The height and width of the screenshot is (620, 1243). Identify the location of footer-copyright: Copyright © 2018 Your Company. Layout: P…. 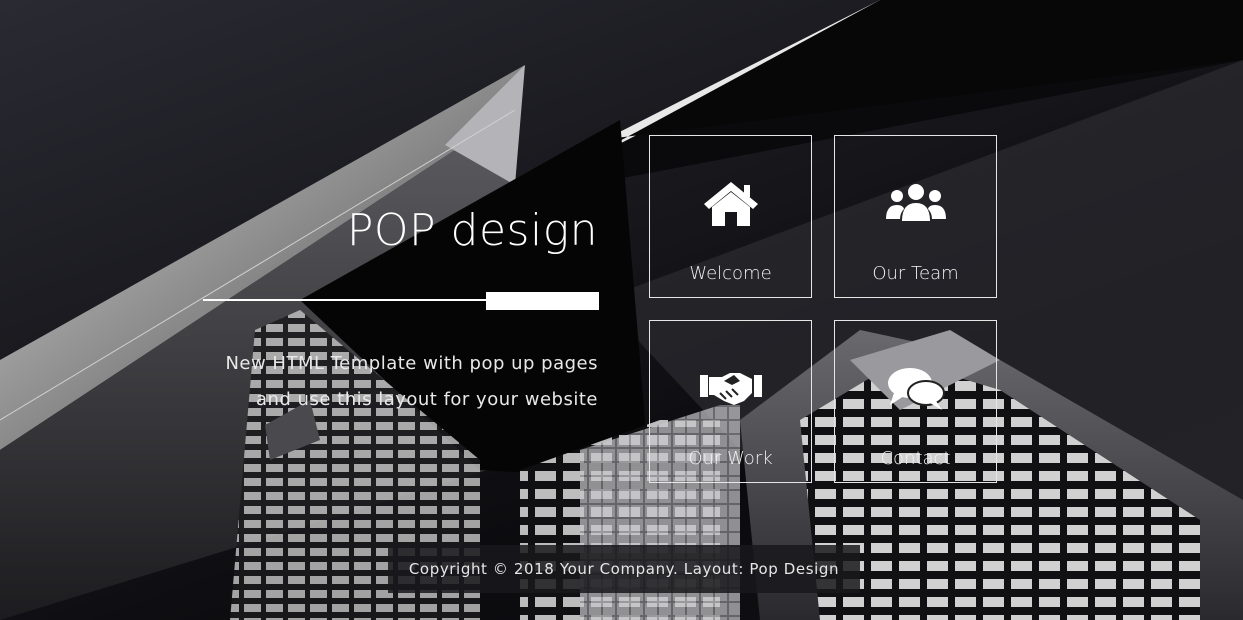
(624, 569).